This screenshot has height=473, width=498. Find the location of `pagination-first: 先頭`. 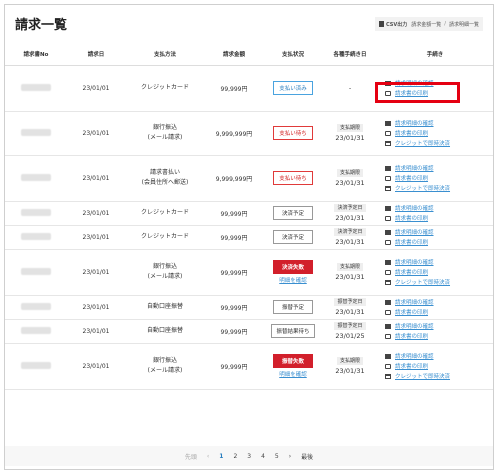

pagination-first: 先頭 is located at coordinates (191, 456).